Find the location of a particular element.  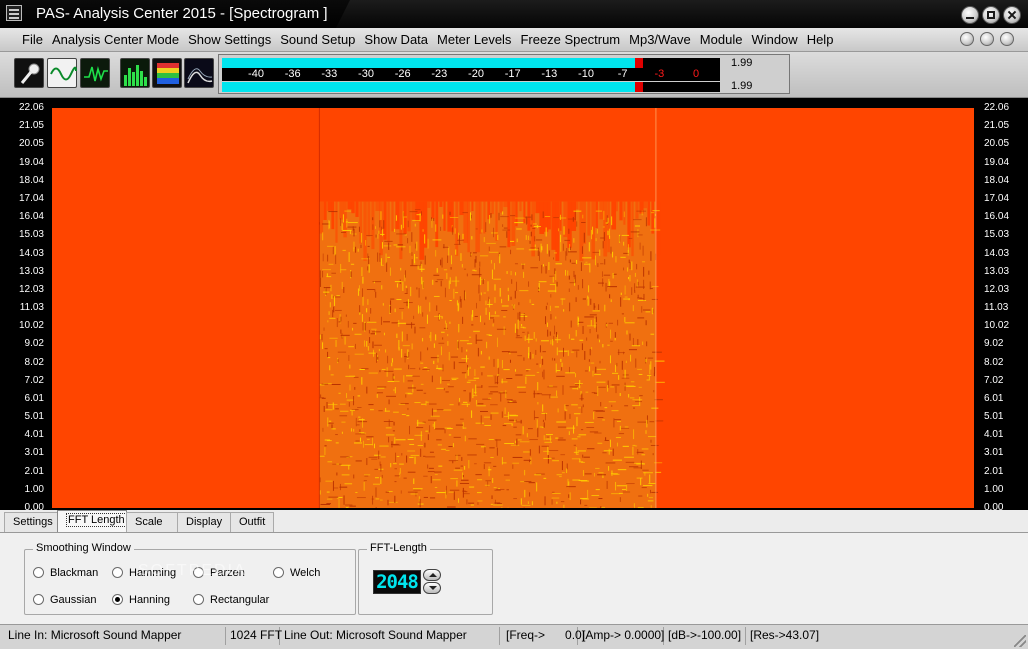

radio-rectangular: Rectangular is located at coordinates (231, 600).